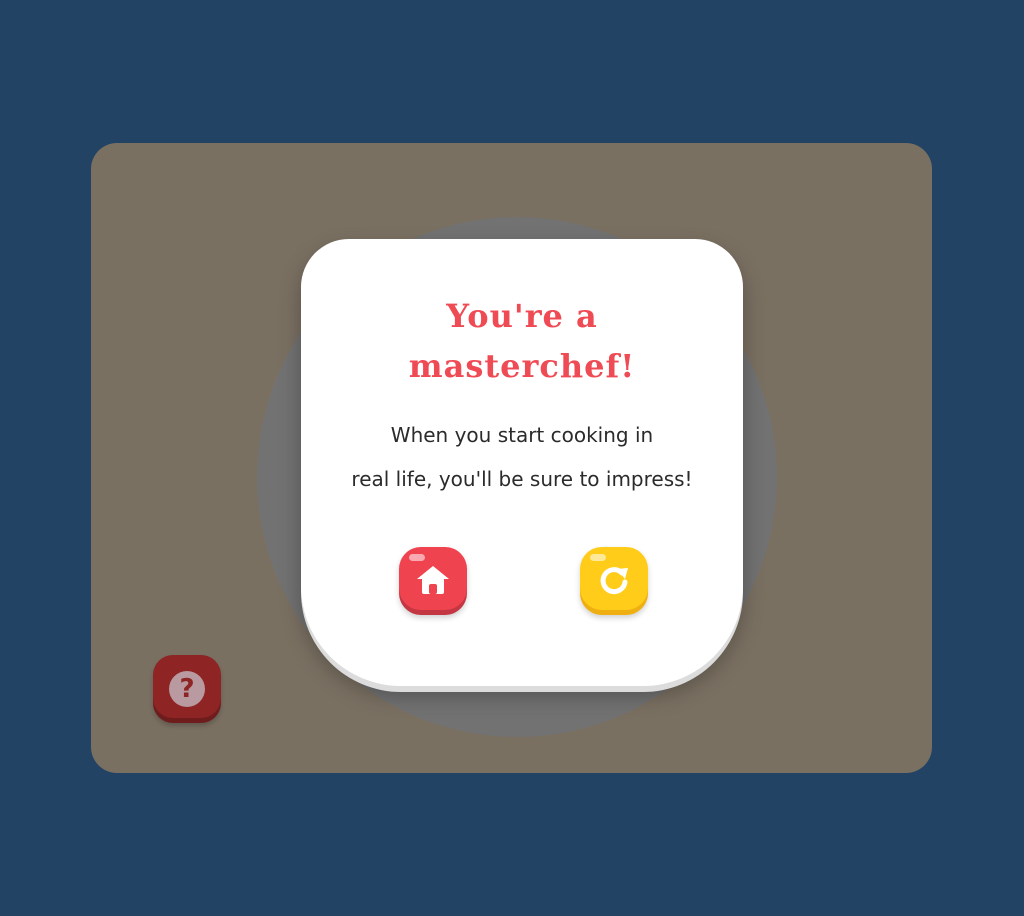  Describe the element at coordinates (522, 435) in the screenshot. I see `dialog-message-line: When you start cooking in` at that location.